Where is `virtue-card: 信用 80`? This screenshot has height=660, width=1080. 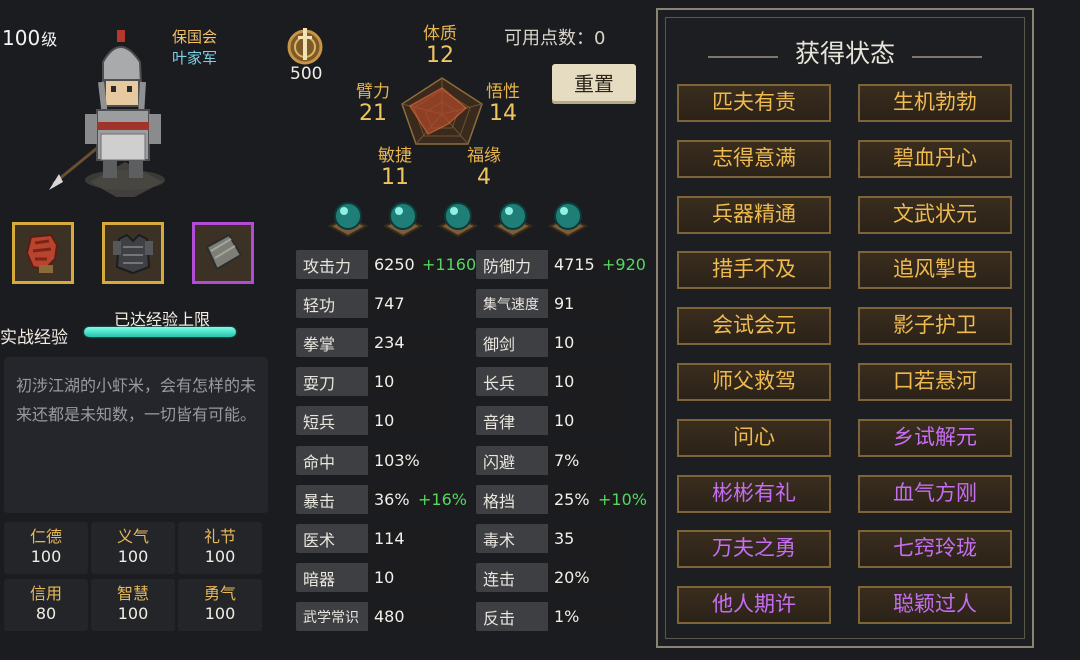 virtue-card: 信用 80 is located at coordinates (46, 605).